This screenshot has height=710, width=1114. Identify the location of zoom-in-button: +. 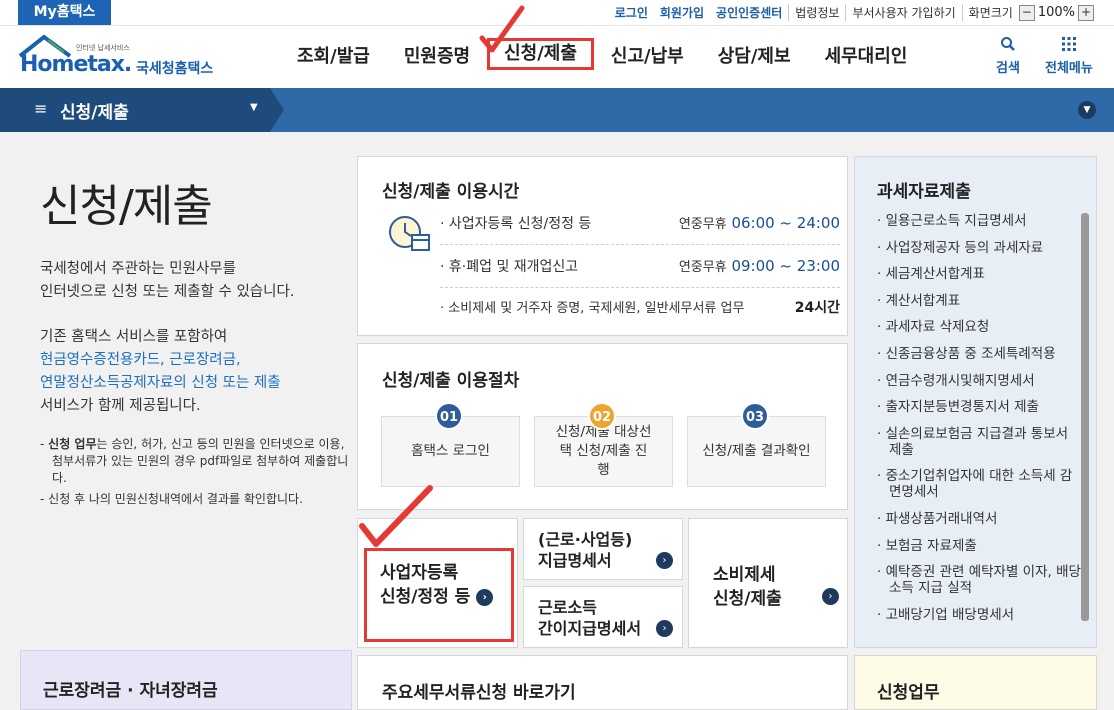
(1086, 12).